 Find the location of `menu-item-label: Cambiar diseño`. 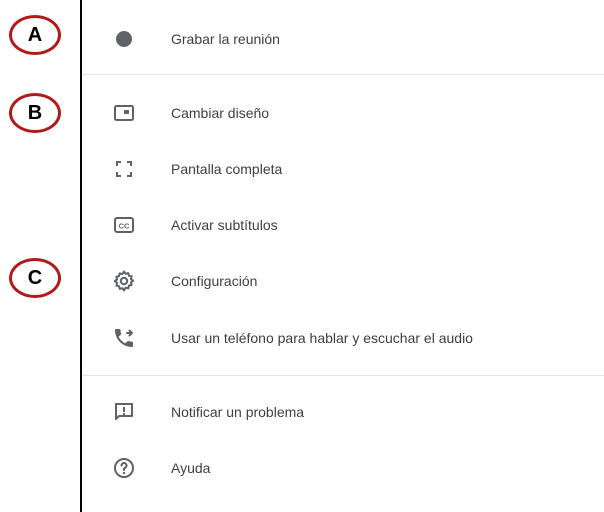

menu-item-label: Cambiar diseño is located at coordinates (220, 113).